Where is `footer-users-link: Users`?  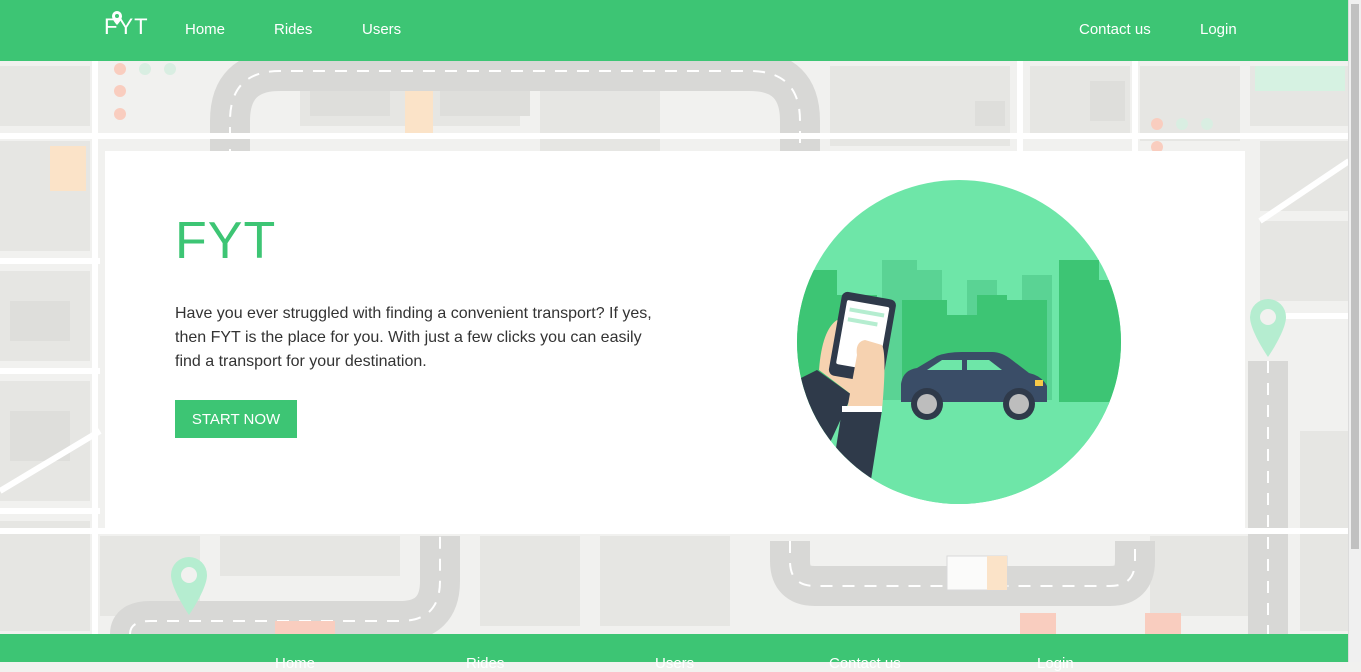
footer-users-link: Users is located at coordinates (674, 663).